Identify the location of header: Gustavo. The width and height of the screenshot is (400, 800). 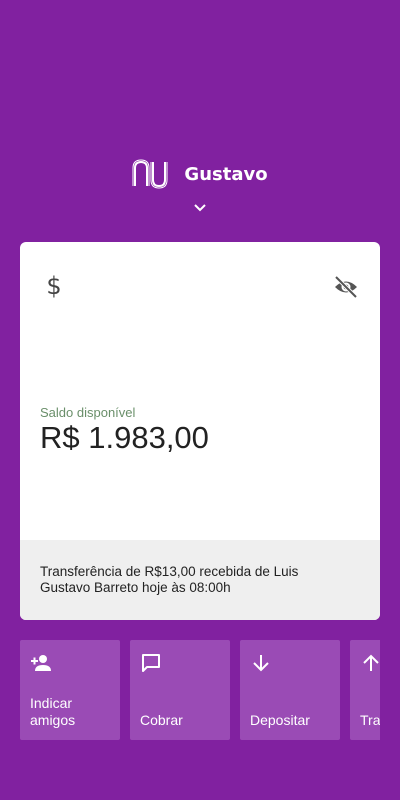
(200, 174).